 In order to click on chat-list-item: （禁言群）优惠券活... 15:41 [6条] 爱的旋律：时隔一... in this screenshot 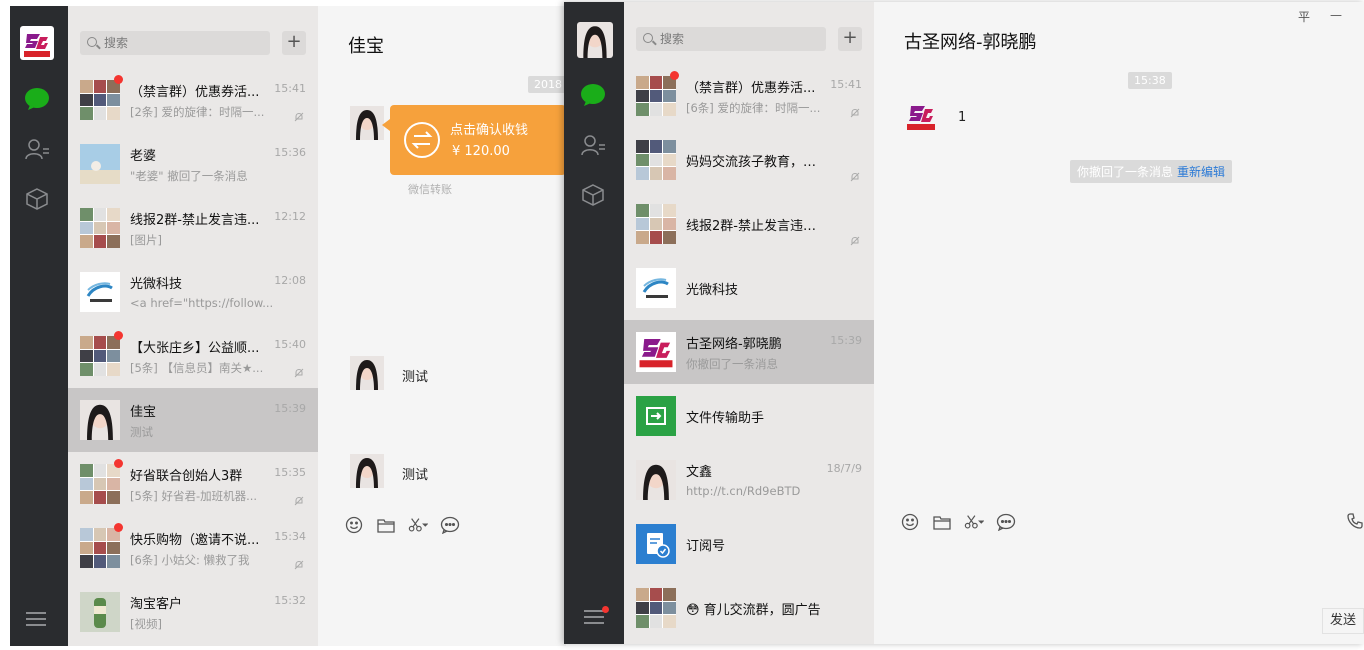, I will do `click(749, 96)`.